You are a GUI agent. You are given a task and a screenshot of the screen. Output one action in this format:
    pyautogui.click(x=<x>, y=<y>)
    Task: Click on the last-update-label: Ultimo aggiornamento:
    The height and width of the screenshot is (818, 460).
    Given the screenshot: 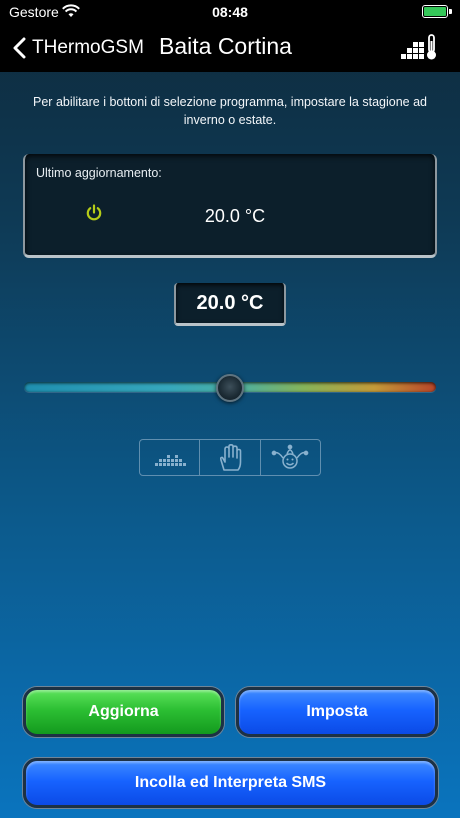 What is the action you would take?
    pyautogui.click(x=99, y=173)
    